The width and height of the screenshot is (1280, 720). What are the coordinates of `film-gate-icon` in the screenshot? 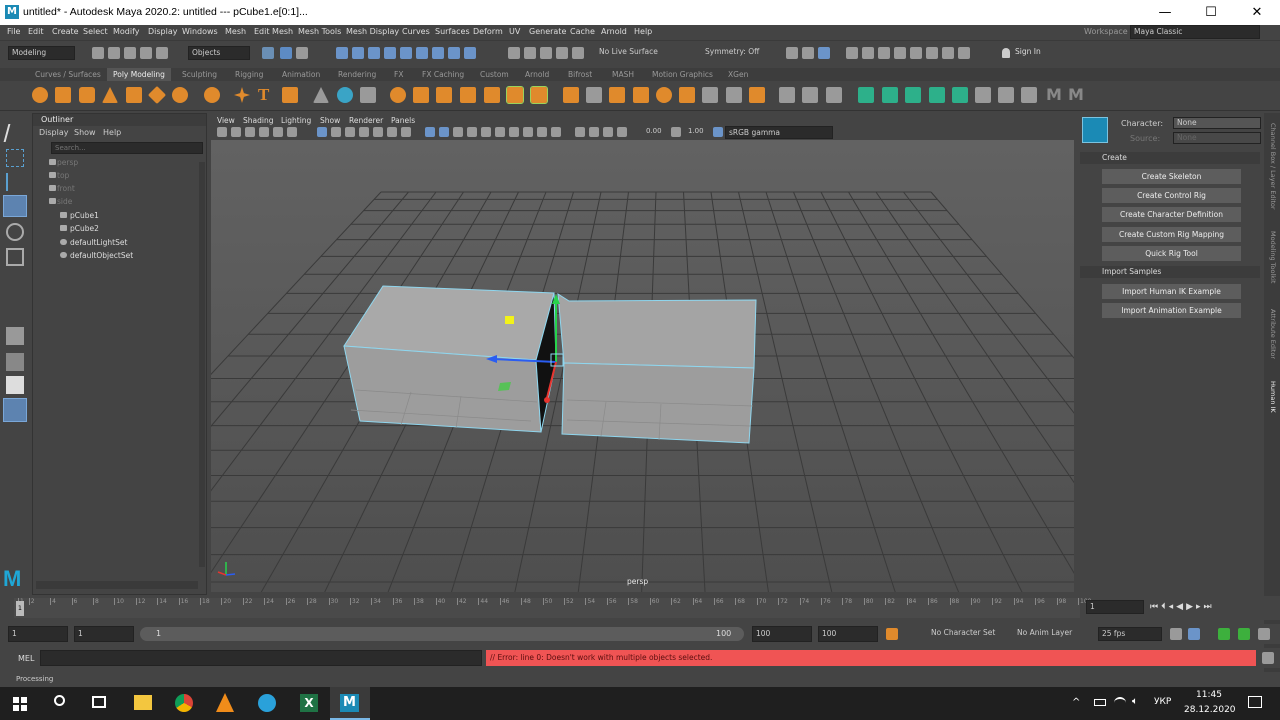 It's located at (336, 132).